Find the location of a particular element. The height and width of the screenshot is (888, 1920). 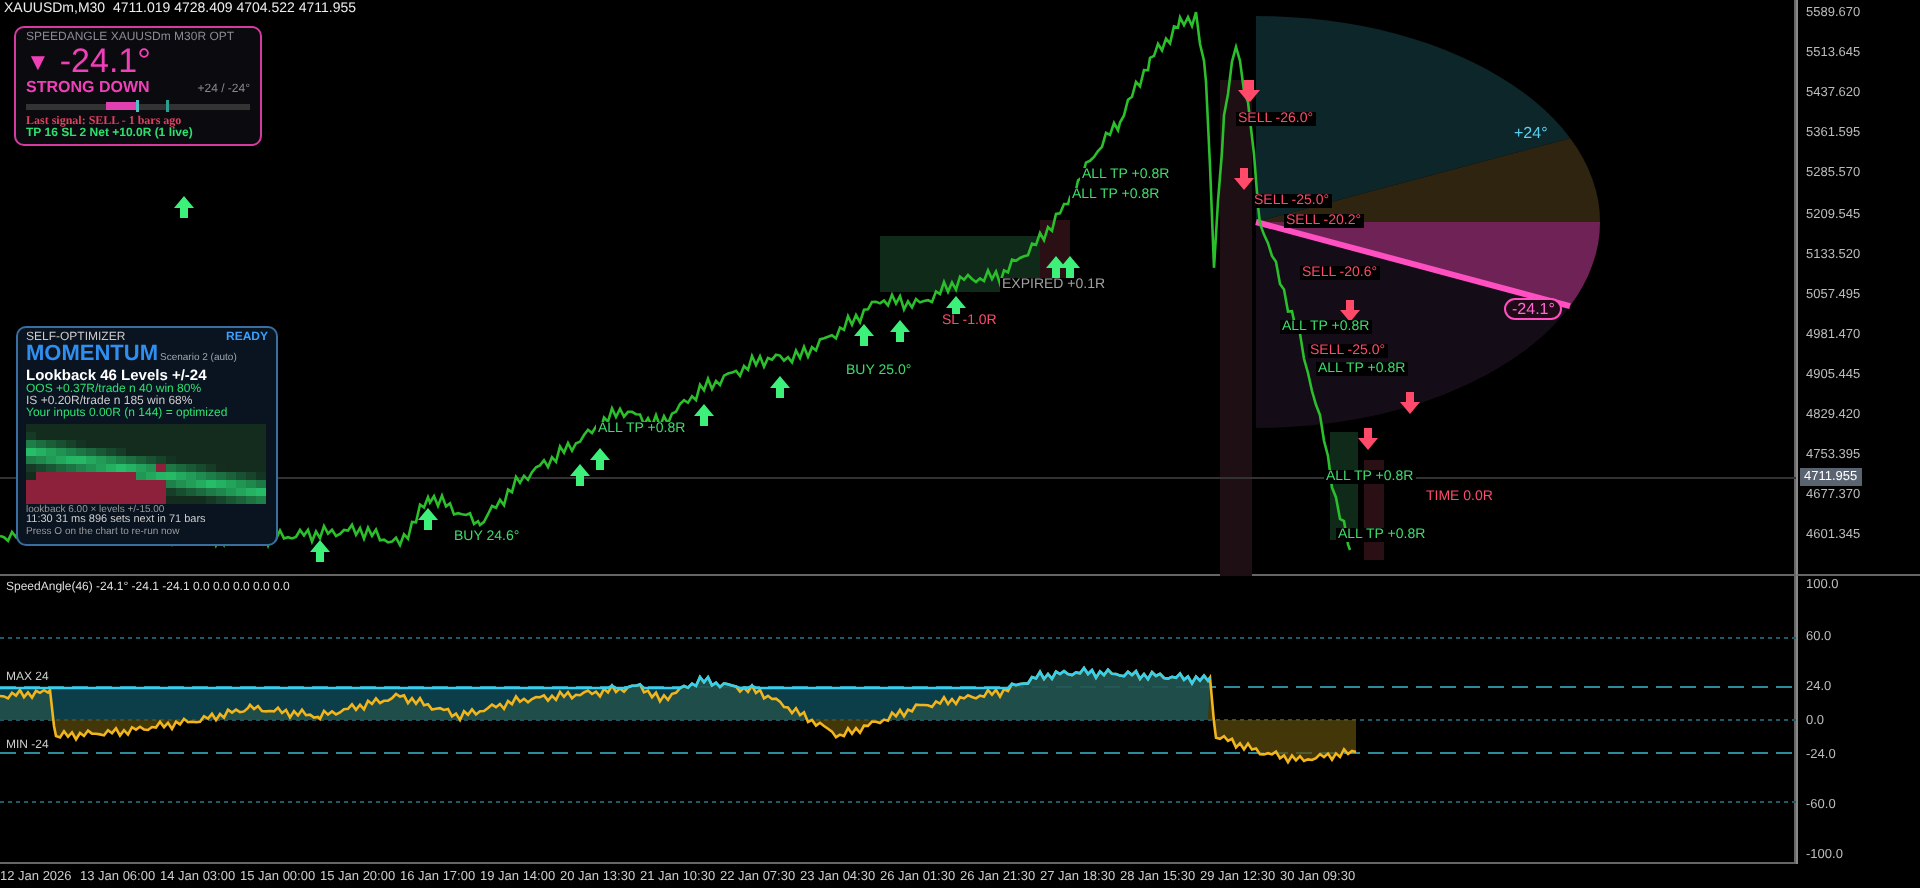

down-arrow-icon: ▼ is located at coordinates (38, 61).